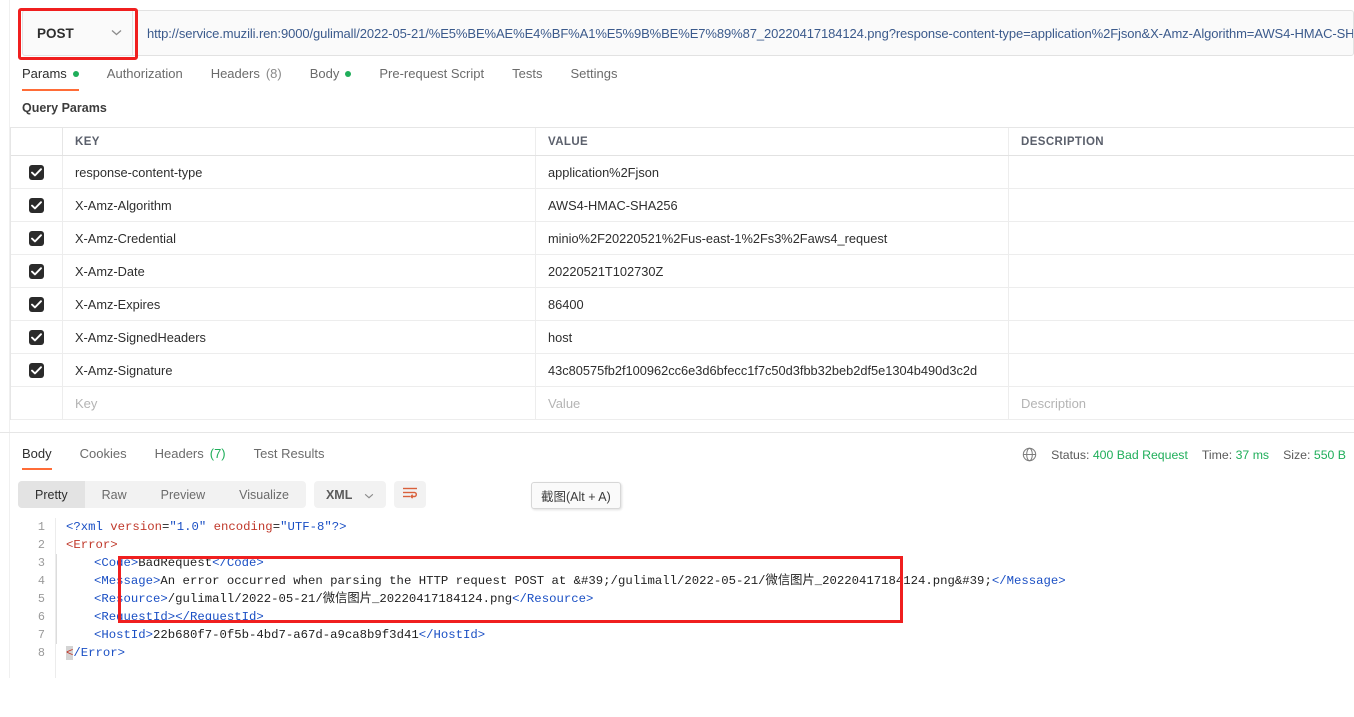 This screenshot has width=1354, height=717. I want to click on params-modified-dot-icon, so click(75, 73).